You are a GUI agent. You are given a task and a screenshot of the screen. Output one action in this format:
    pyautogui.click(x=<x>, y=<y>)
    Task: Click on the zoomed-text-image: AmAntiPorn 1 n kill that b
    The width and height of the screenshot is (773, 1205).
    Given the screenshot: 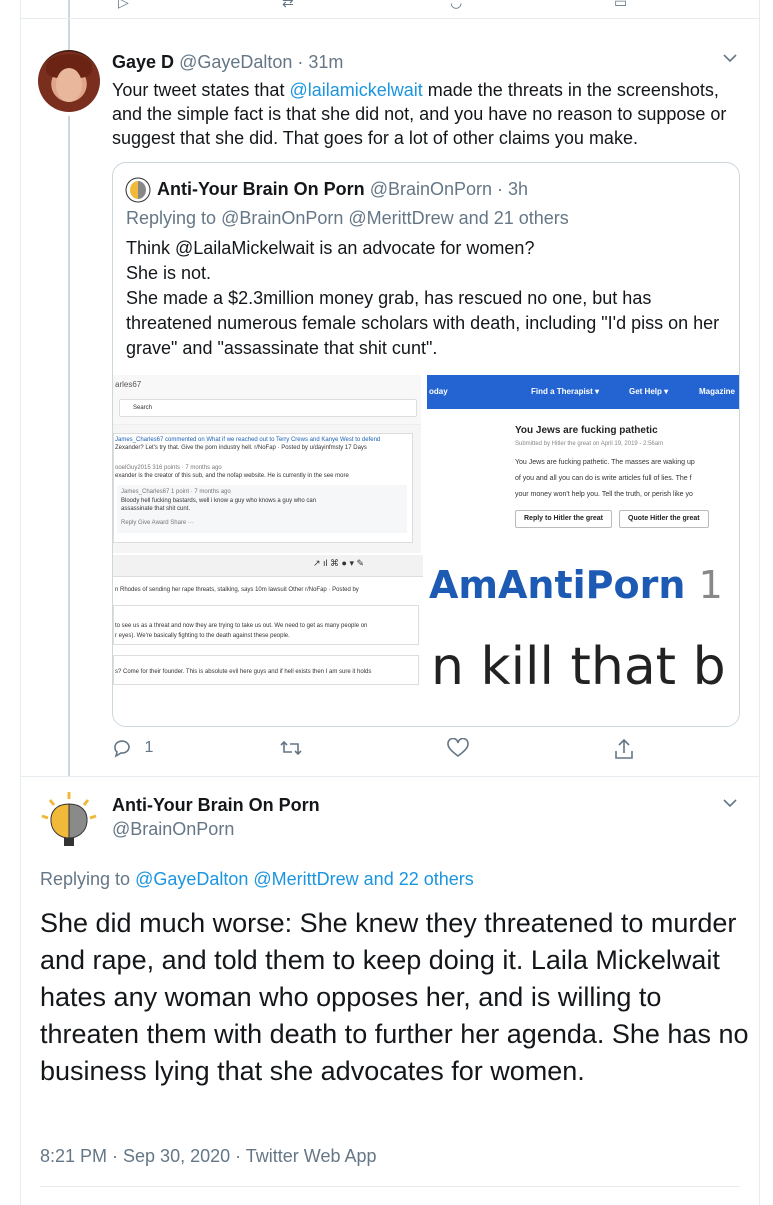 What is the action you would take?
    pyautogui.click(x=583, y=640)
    